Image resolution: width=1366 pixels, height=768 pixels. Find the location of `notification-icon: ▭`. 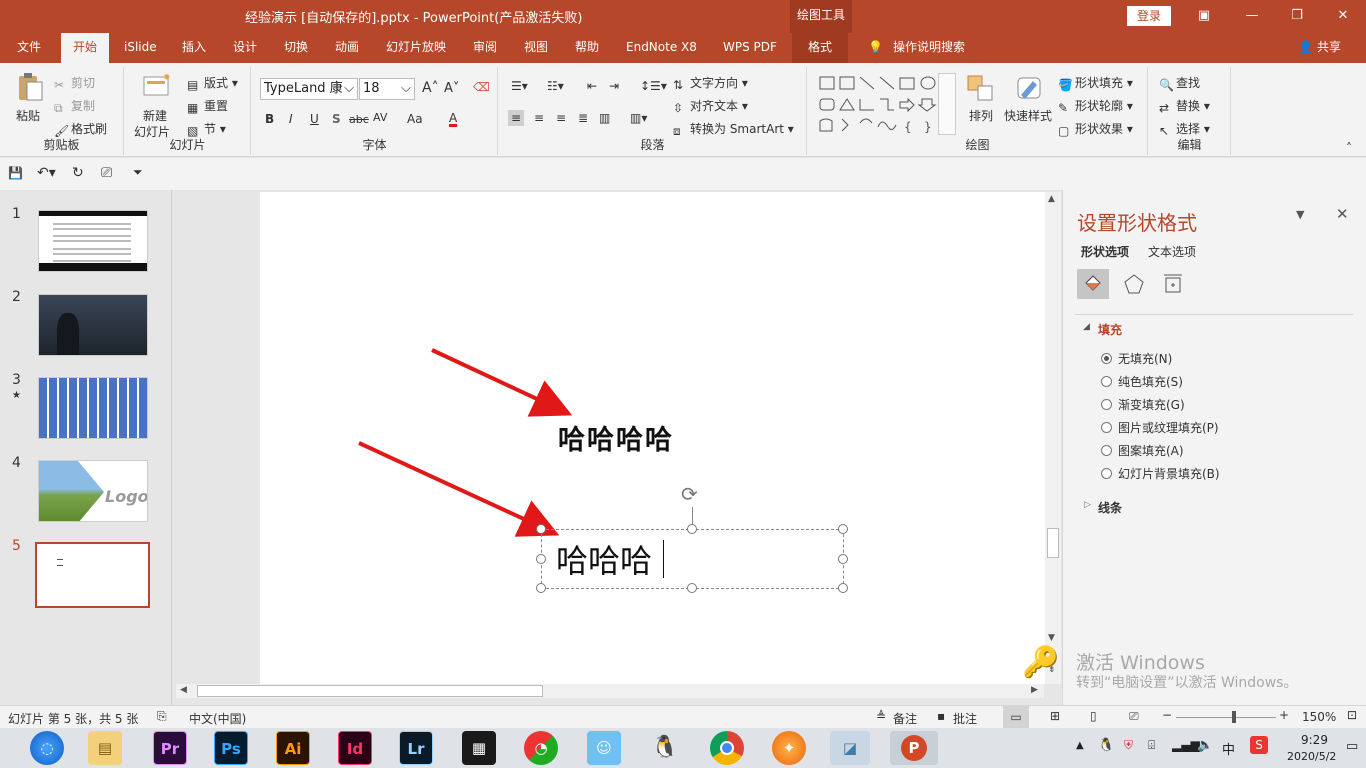

notification-icon: ▭ is located at coordinates (1352, 746).